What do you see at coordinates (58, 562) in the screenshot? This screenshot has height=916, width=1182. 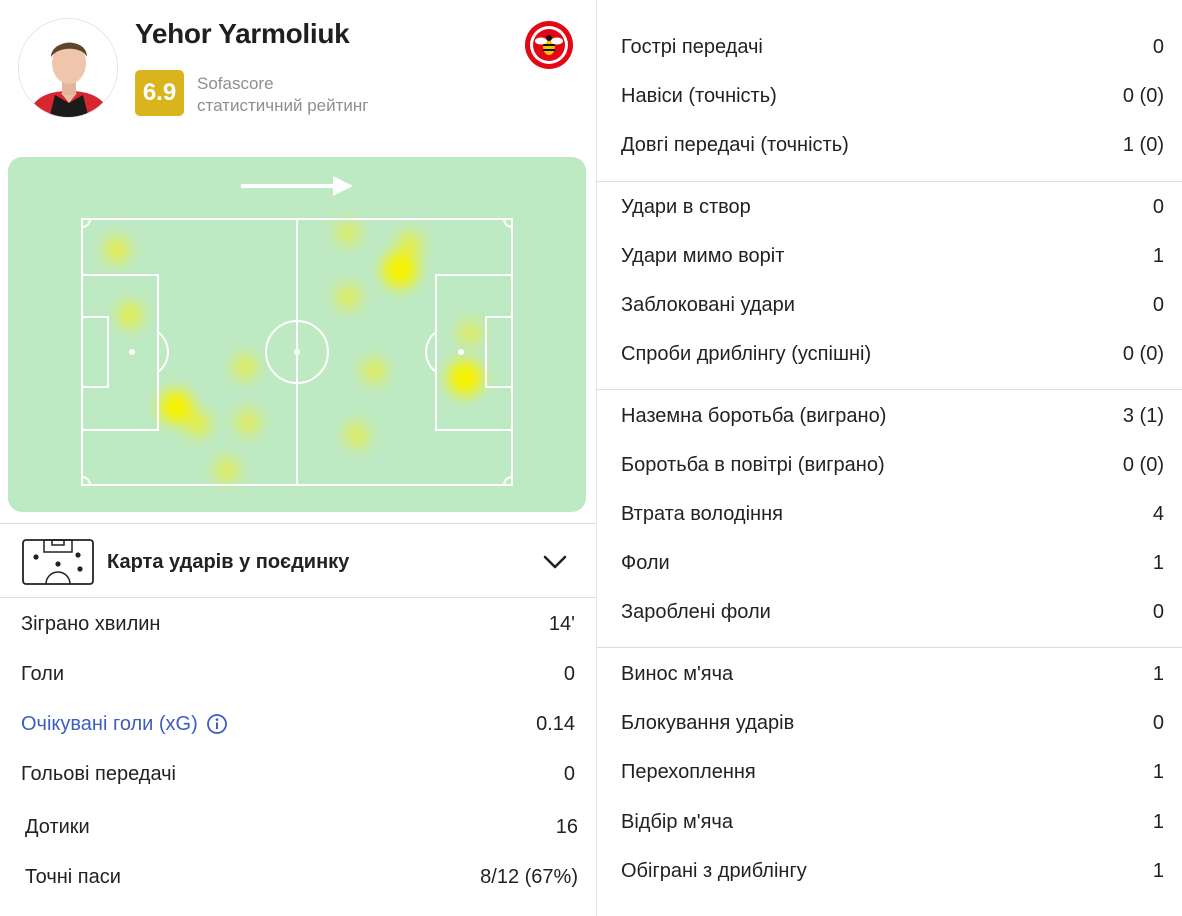 I see `pitch-shot-icon` at bounding box center [58, 562].